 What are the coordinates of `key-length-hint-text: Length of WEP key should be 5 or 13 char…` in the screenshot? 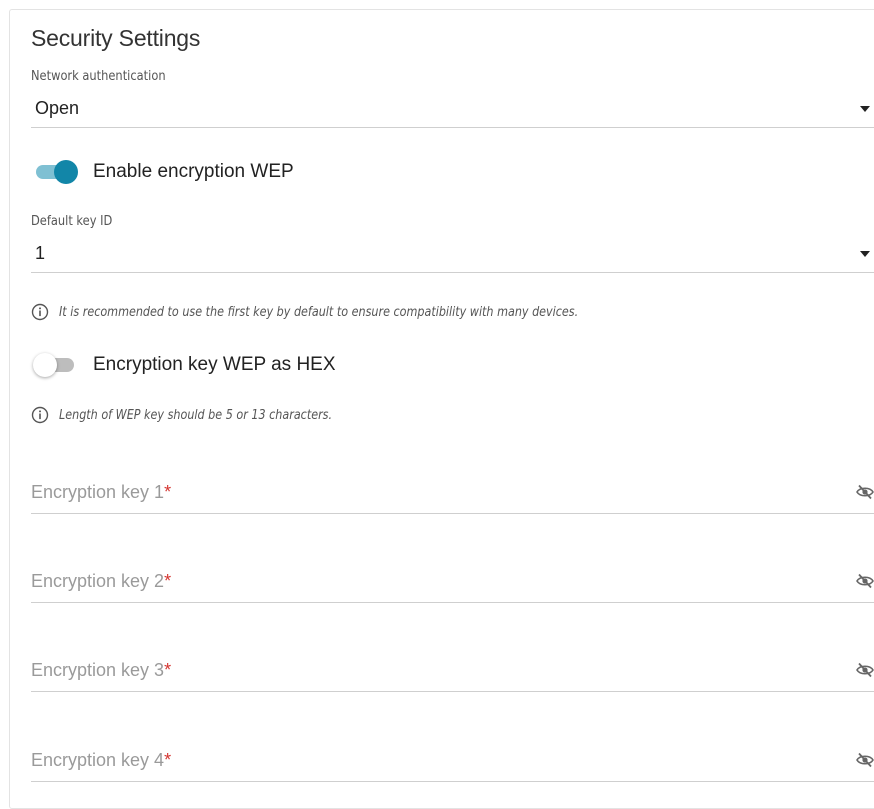 It's located at (196, 415).